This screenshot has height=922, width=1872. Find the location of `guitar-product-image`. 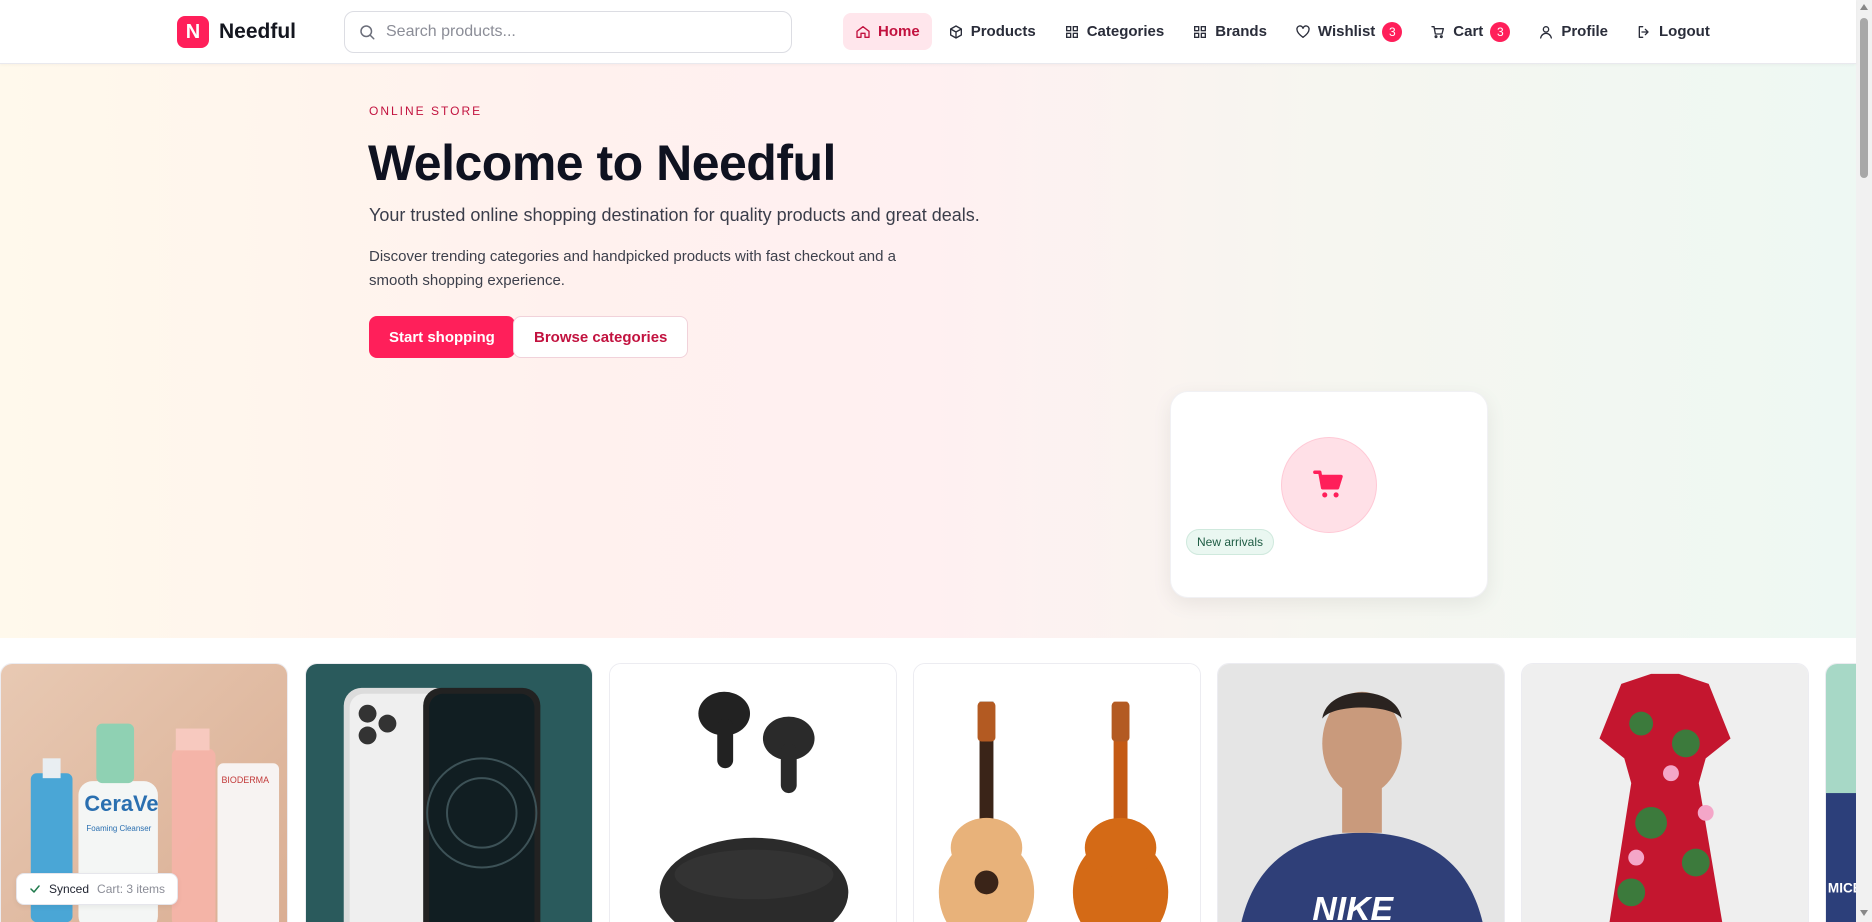

guitar-product-image is located at coordinates (1057, 793).